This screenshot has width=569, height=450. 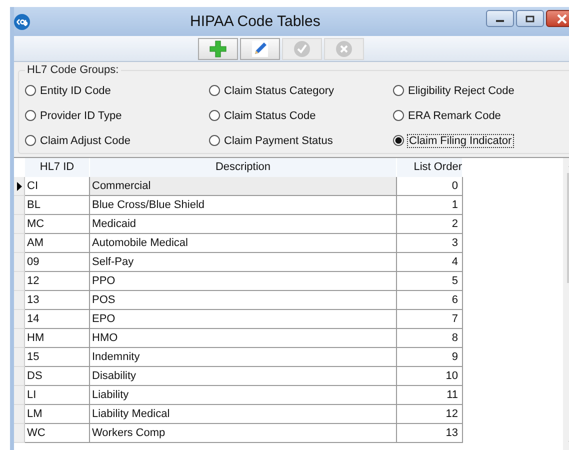 I want to click on table-cell: 7, so click(x=430, y=319).